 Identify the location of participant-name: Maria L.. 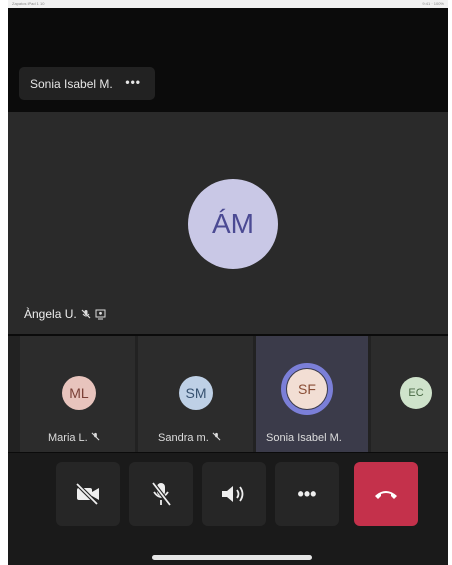
(68, 438).